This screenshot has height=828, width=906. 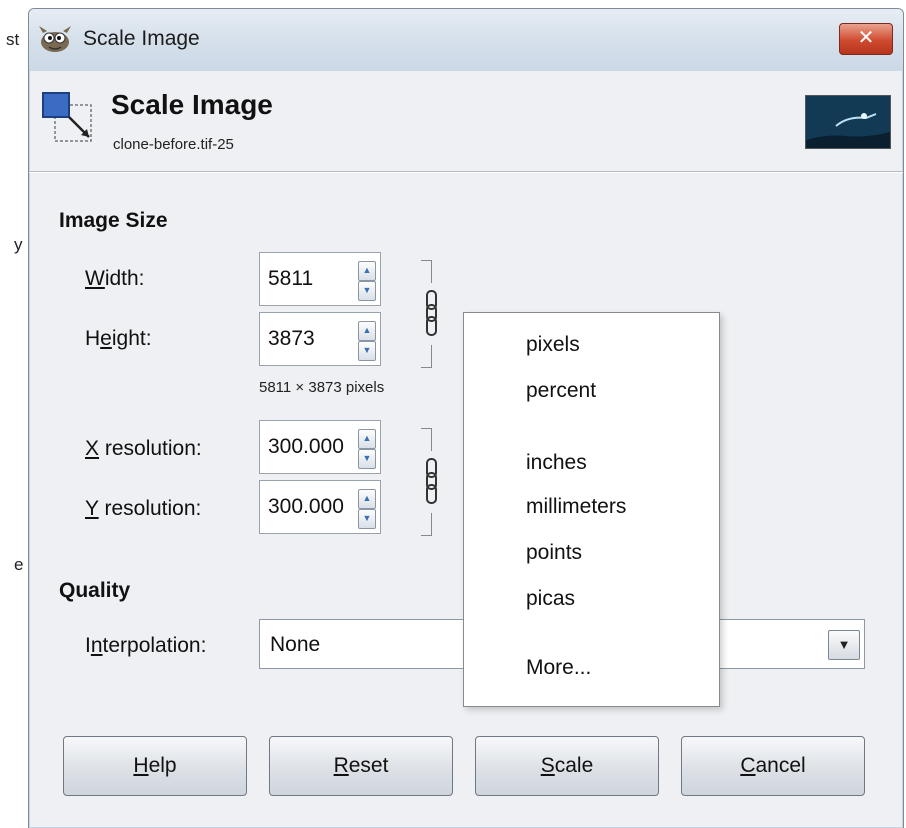 I want to click on height-label: Height:, so click(x=118, y=339).